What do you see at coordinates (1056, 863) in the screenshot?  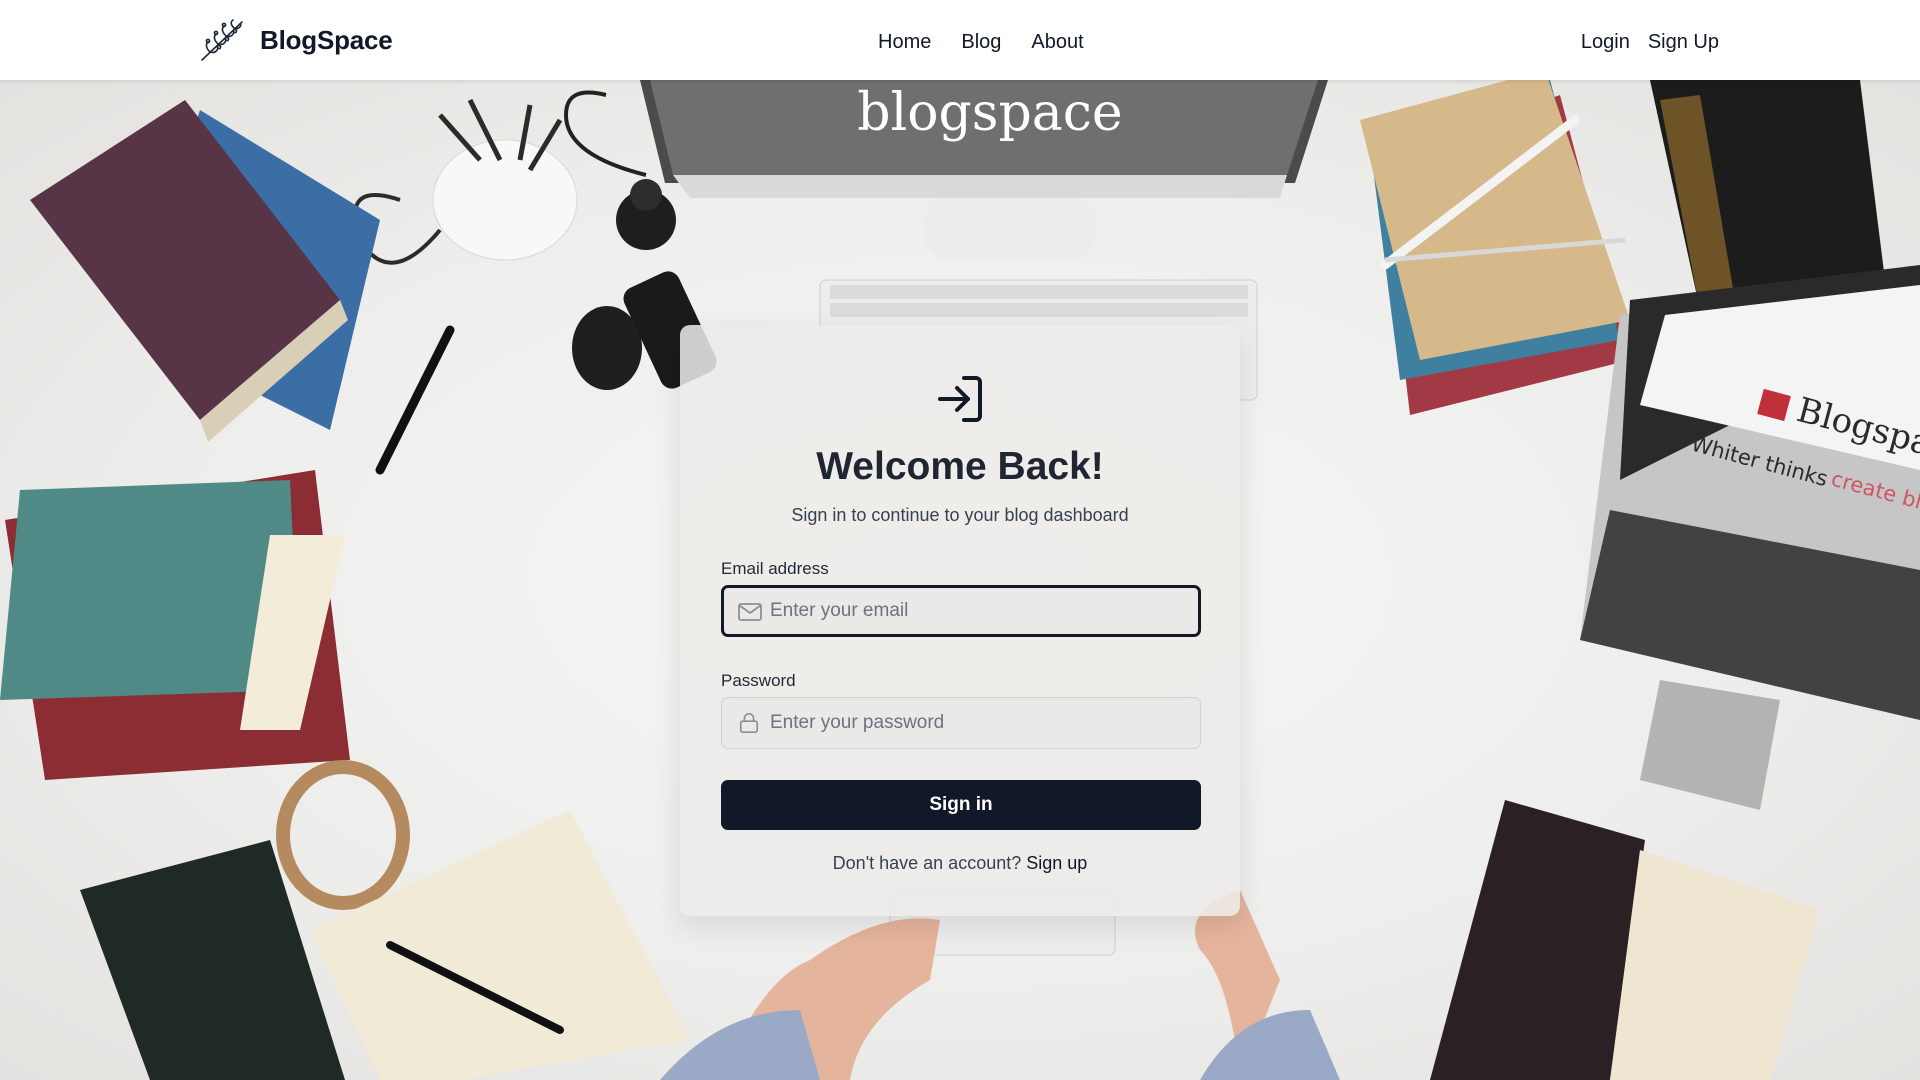 I see `sign-up-link: Sign up` at bounding box center [1056, 863].